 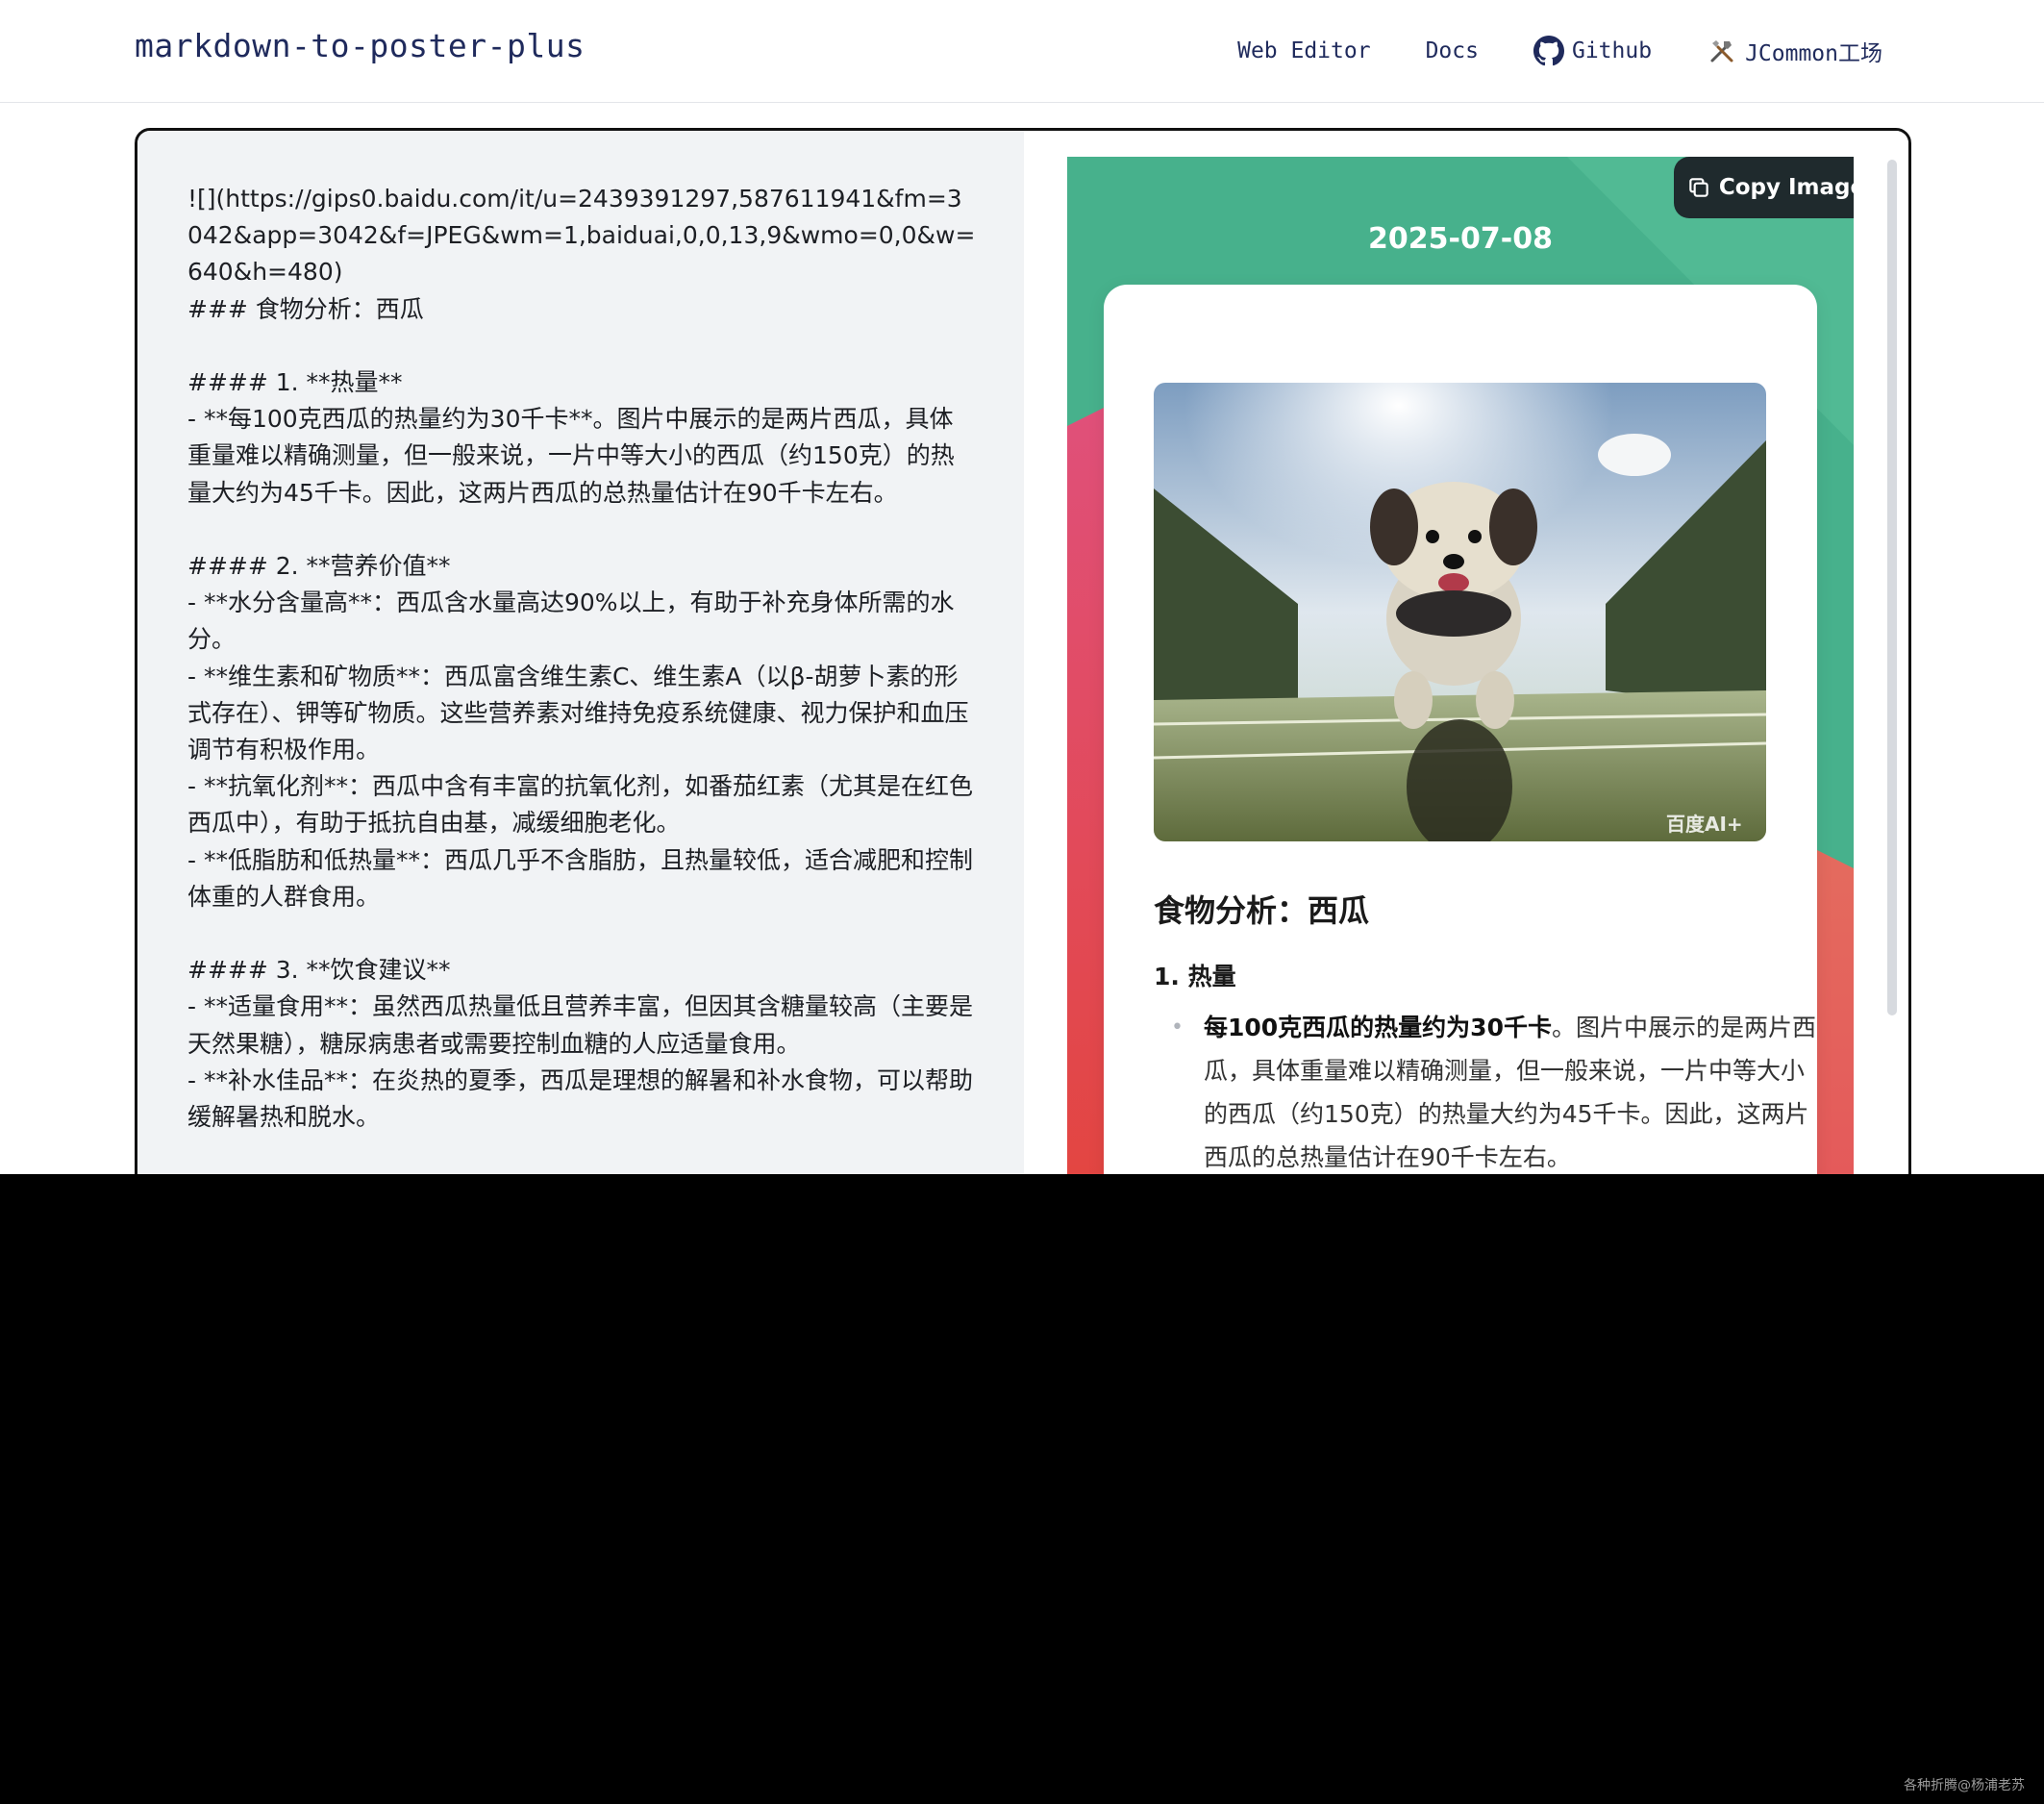 What do you see at coordinates (1460, 612) in the screenshot?
I see `dog-photo` at bounding box center [1460, 612].